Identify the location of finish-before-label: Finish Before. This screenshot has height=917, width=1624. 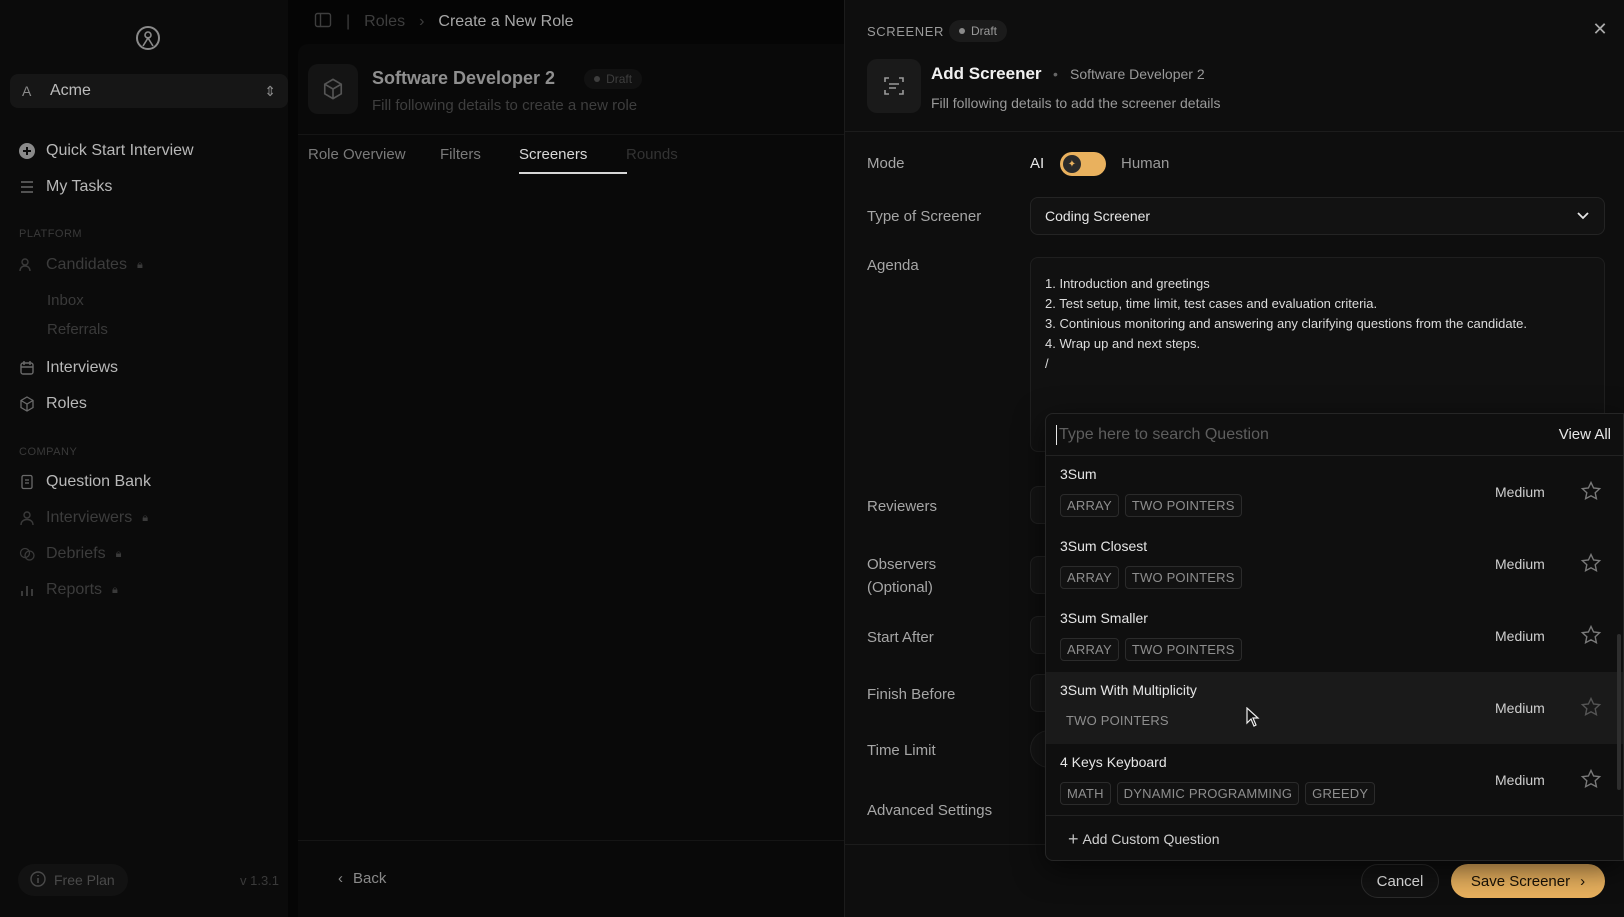
(911, 694).